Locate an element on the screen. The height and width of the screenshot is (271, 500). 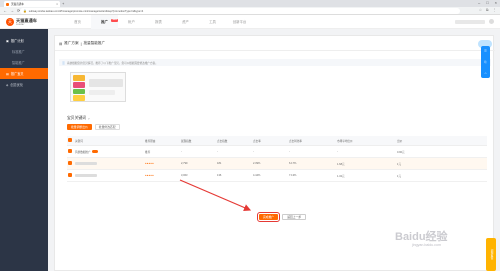
topnav-report: 报表 is located at coordinates (158, 22).